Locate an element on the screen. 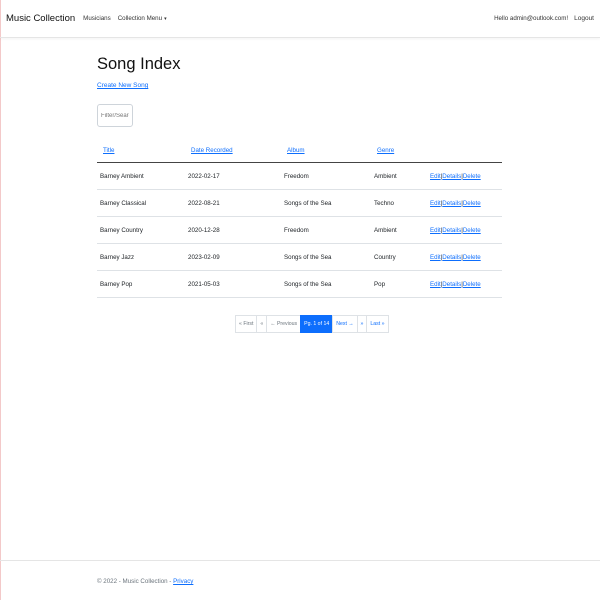  table-header-row: Title Date Recorded Album Genre is located at coordinates (299, 151).